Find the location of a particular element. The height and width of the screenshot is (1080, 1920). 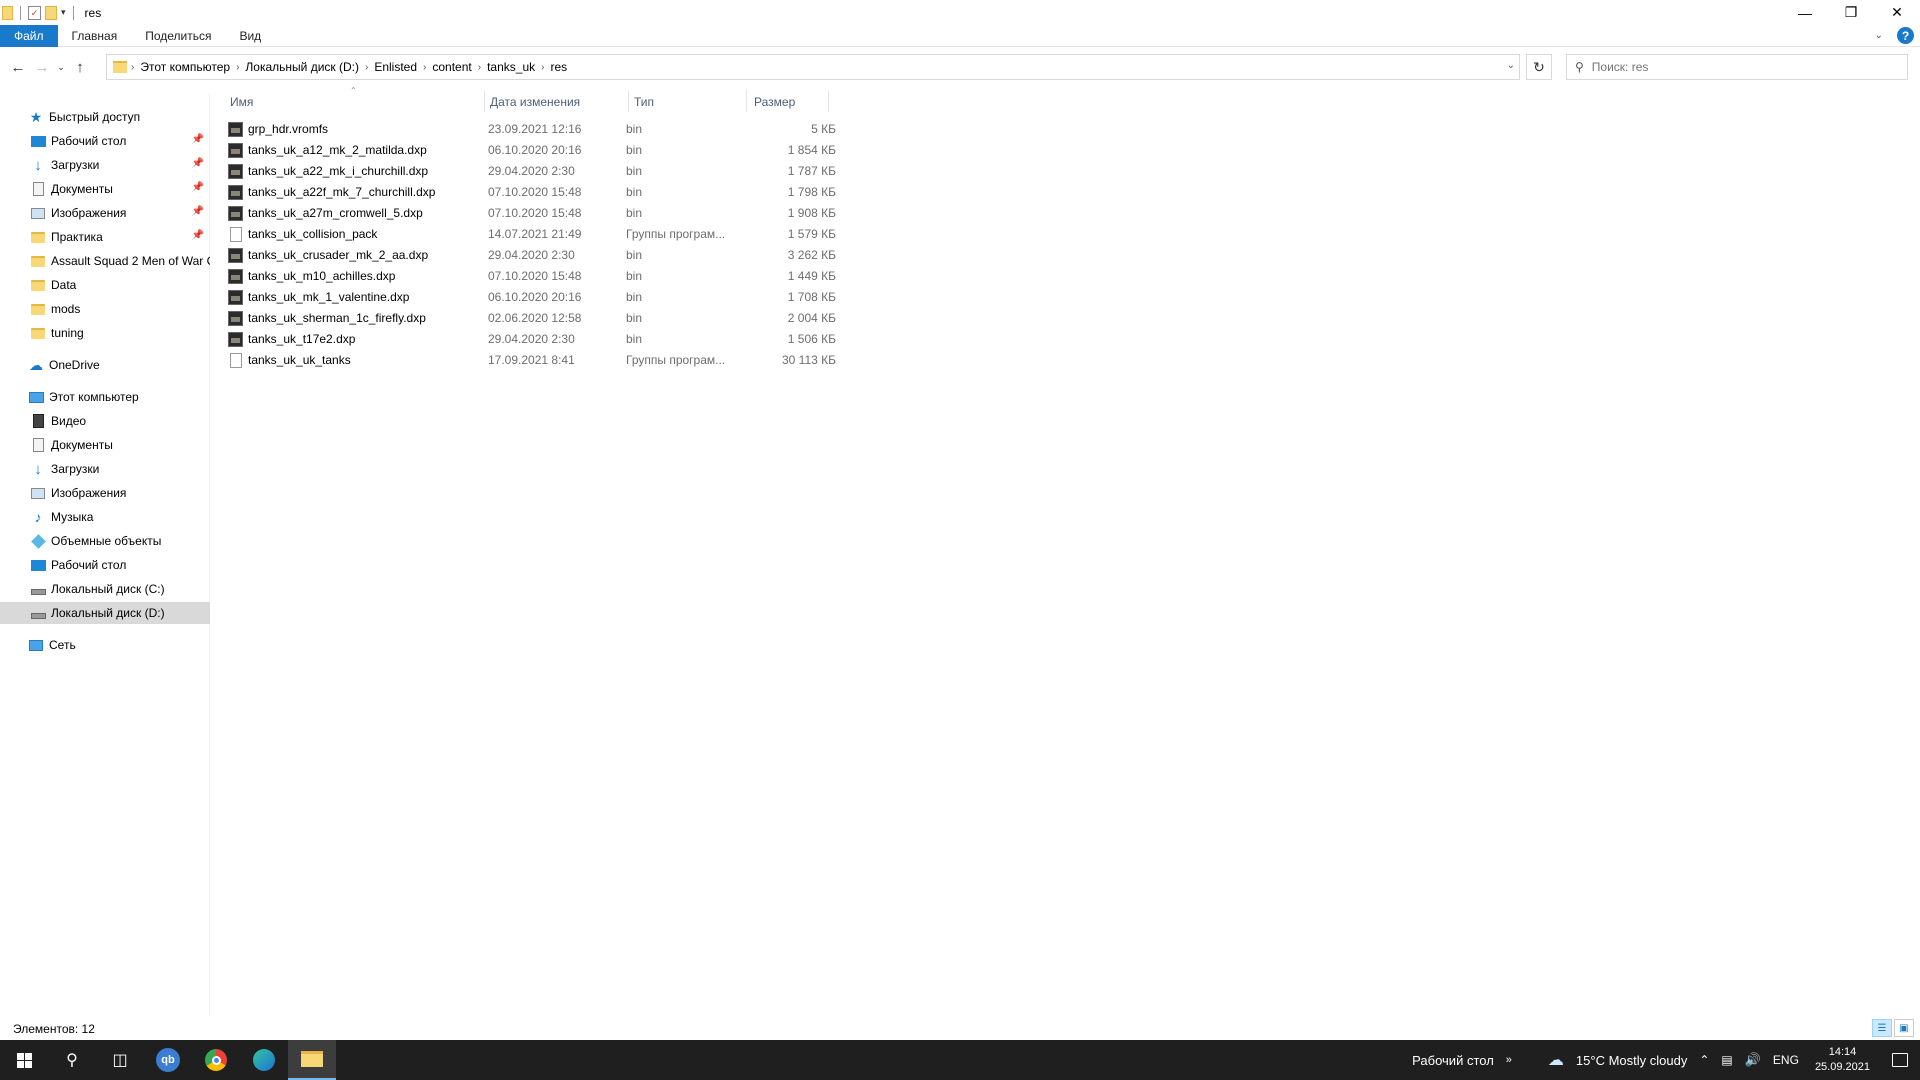

help-icon: ? is located at coordinates (1905, 35).